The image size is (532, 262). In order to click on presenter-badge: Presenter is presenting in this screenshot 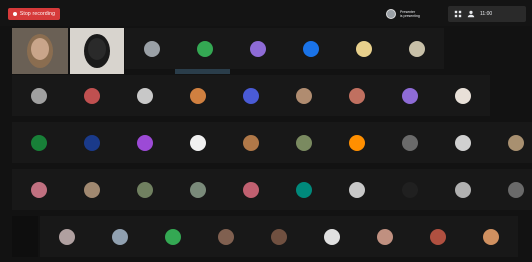, I will do `click(408, 14)`.